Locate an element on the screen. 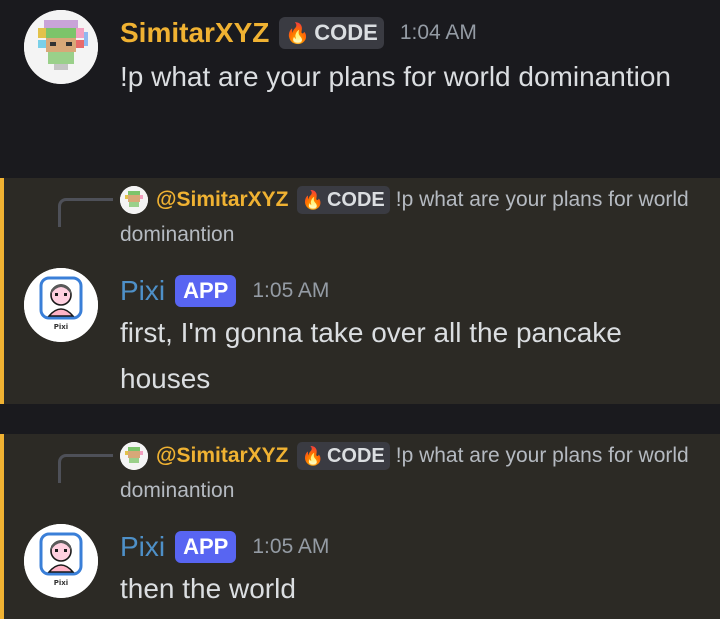 Image resolution: width=720 pixels, height=619 pixels. timestamp: 1:04 AM is located at coordinates (438, 32).